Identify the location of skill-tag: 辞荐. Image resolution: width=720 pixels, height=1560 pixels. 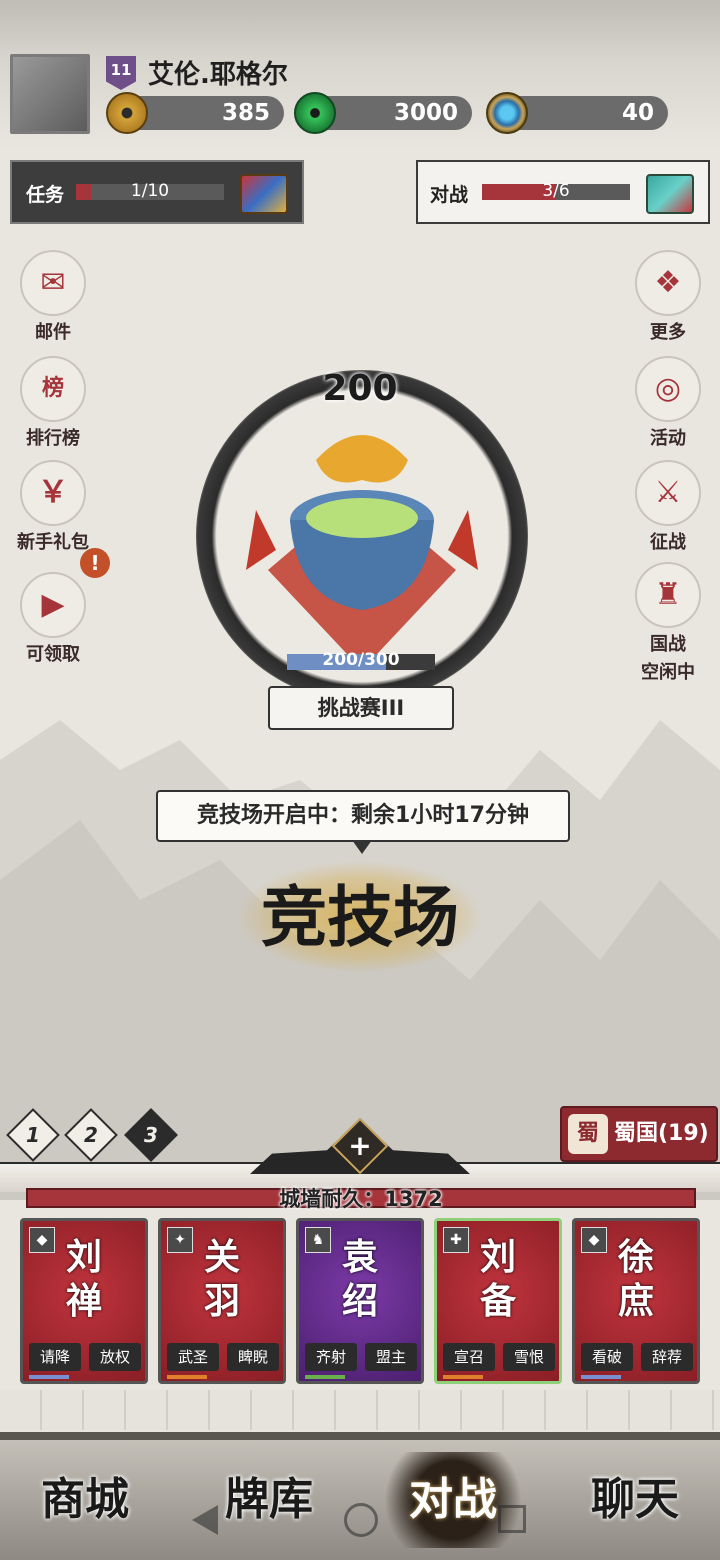
(667, 1357).